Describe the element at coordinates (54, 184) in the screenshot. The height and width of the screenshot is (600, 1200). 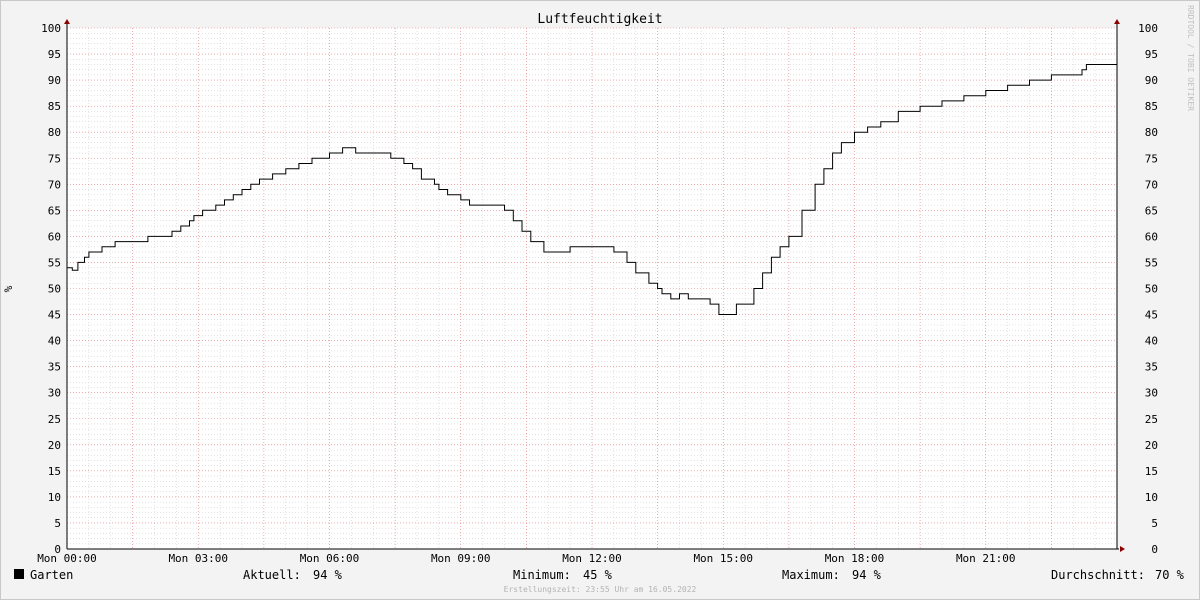
I see `y-tick-label-left: 70` at that location.